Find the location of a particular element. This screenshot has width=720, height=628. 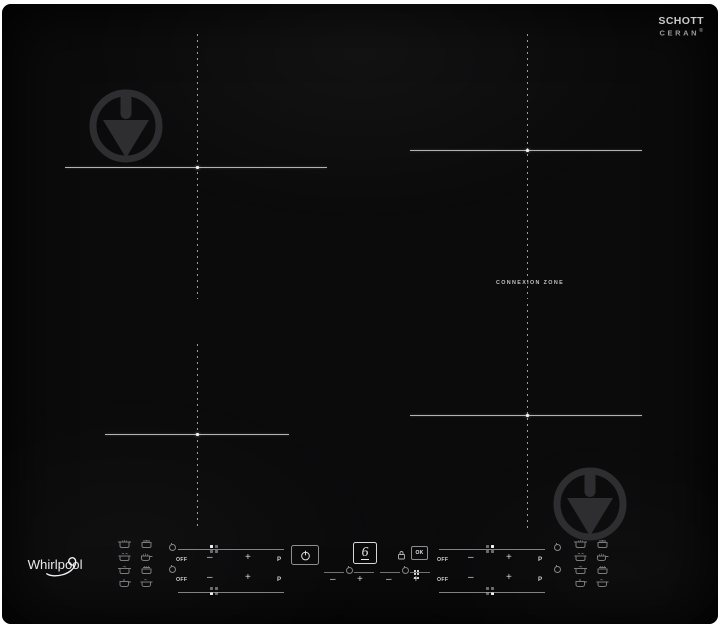

key-lock-icon is located at coordinates (401, 555).